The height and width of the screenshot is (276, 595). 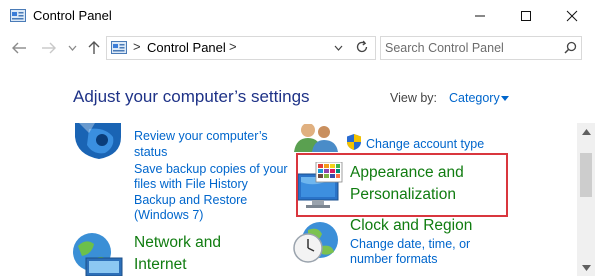 I want to click on file-history-link: Save backup copies of your, so click(x=211, y=169).